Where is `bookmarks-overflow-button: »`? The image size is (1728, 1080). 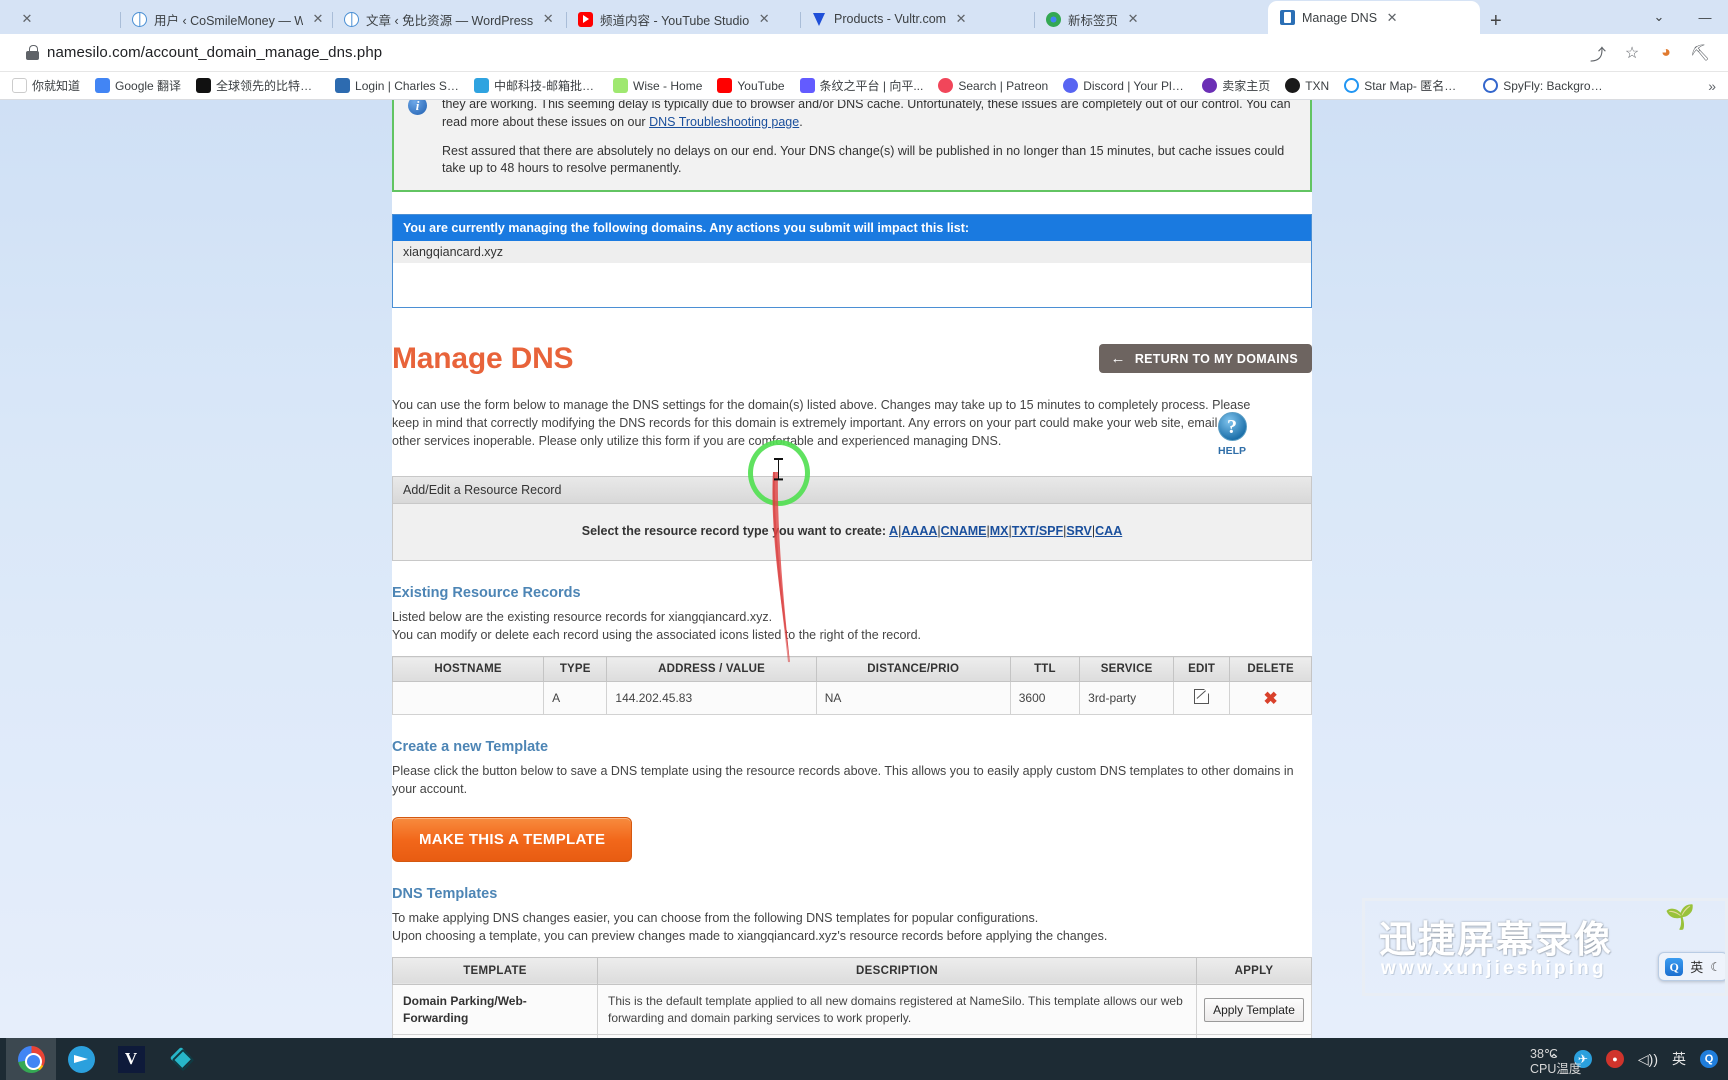 bookmarks-overflow-button: » is located at coordinates (1712, 86).